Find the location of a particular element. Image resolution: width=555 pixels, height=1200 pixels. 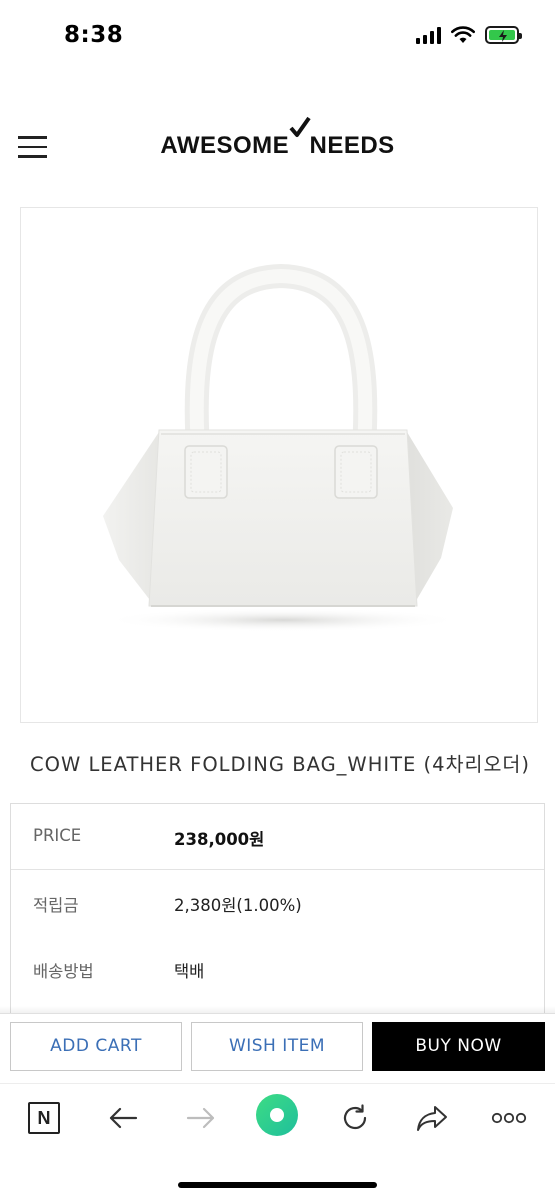

checkmark-icon is located at coordinates (300, 126).